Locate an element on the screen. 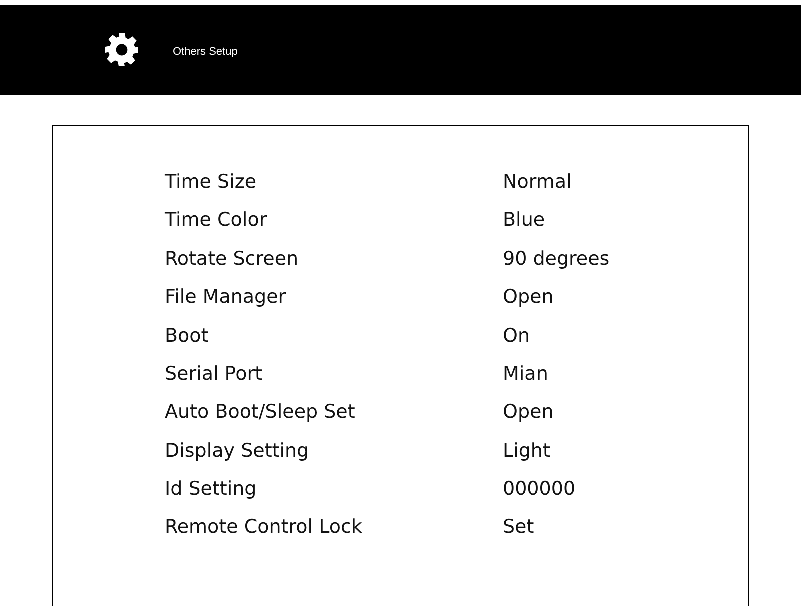  setting-label: Time Size is located at coordinates (211, 182).